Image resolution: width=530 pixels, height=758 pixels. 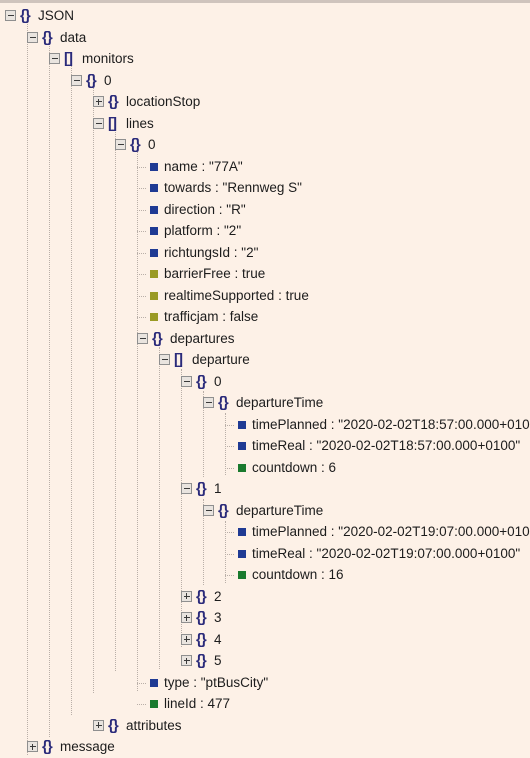 What do you see at coordinates (280, 510) in the screenshot?
I see `tree-node-label: departureTime` at bounding box center [280, 510].